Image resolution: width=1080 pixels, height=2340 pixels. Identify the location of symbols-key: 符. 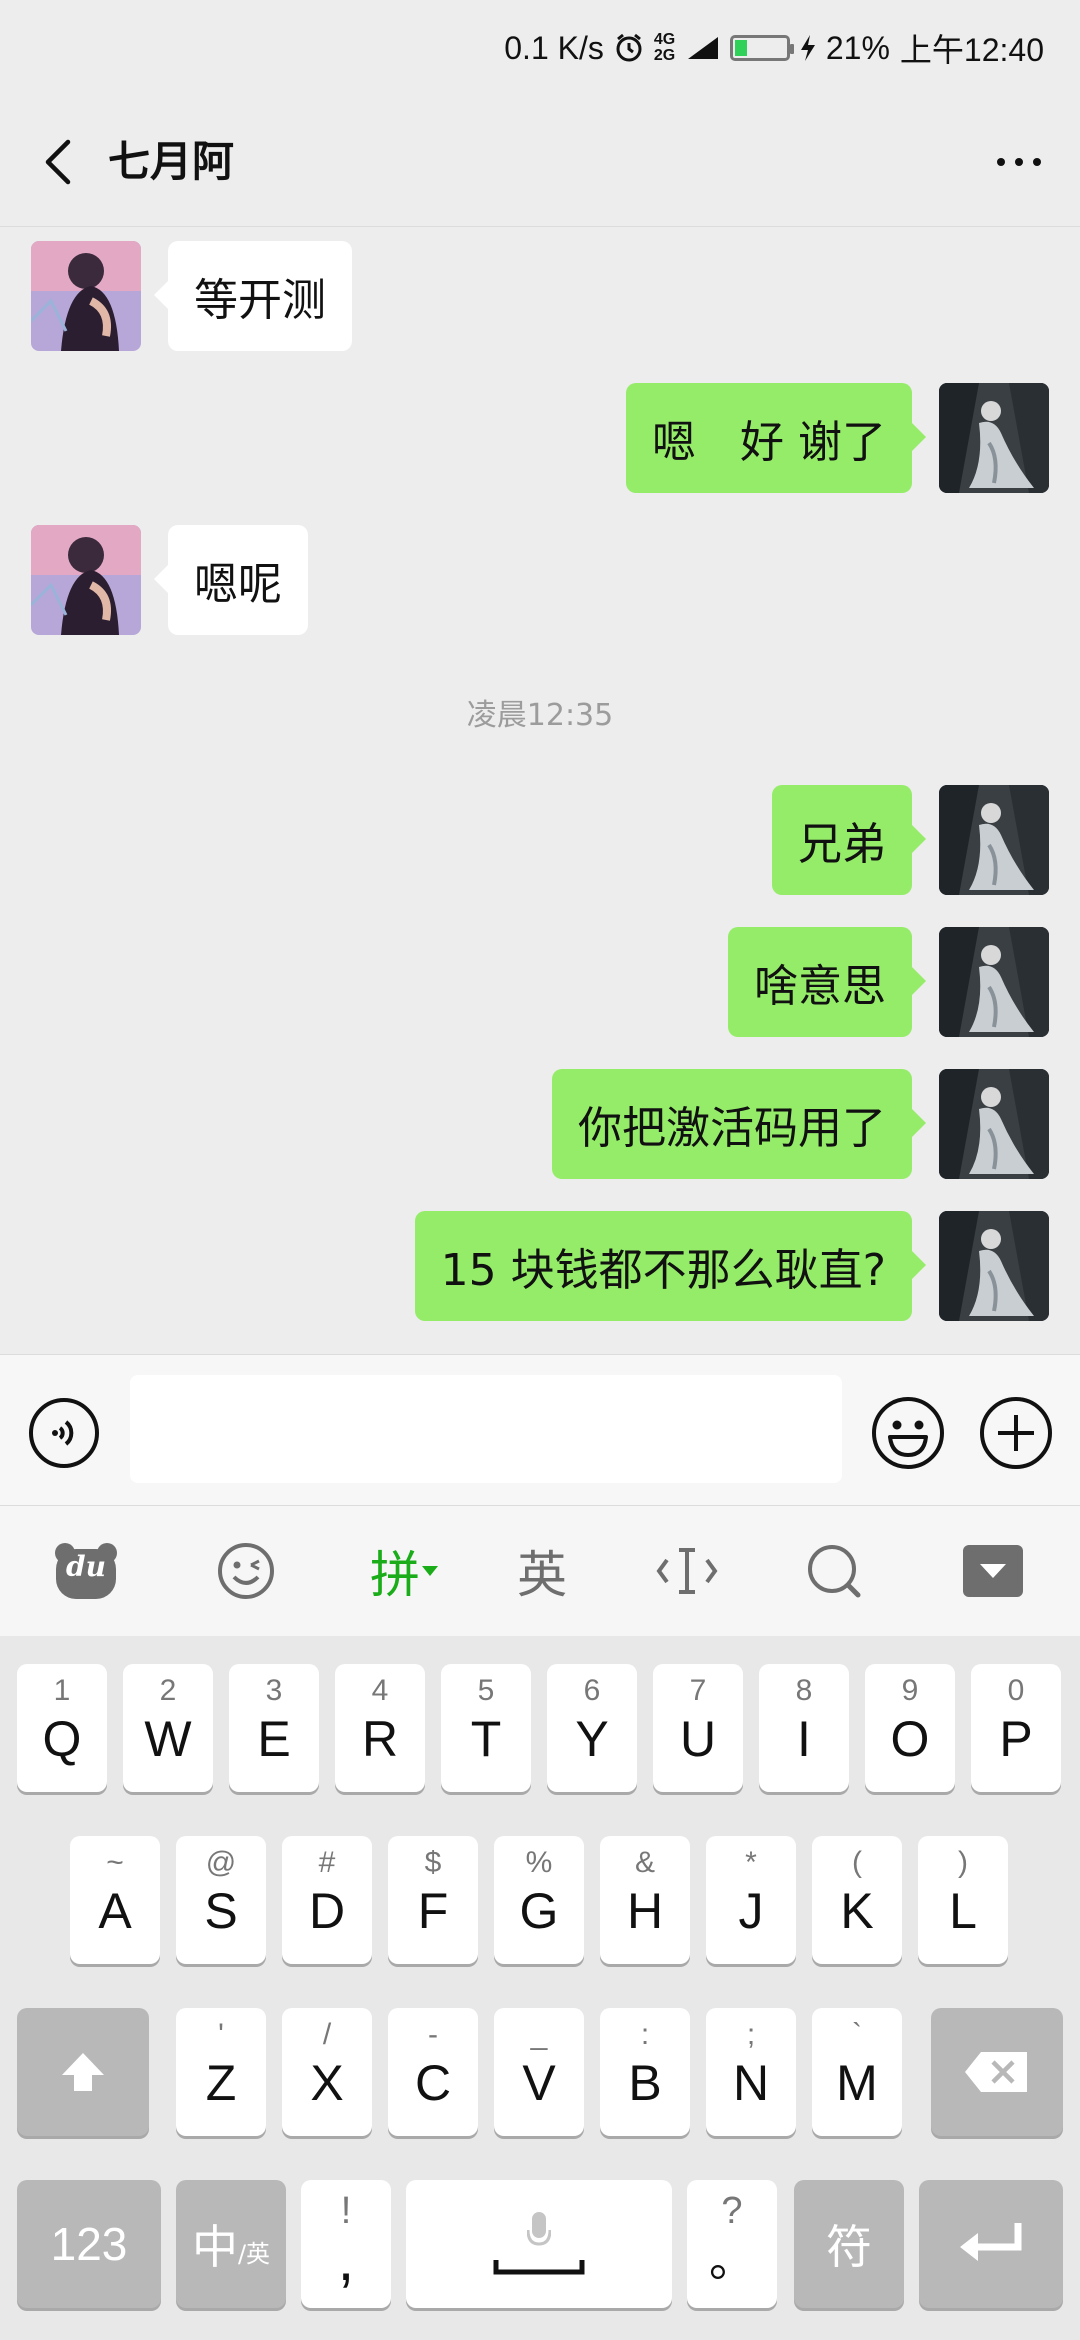
(849, 2244).